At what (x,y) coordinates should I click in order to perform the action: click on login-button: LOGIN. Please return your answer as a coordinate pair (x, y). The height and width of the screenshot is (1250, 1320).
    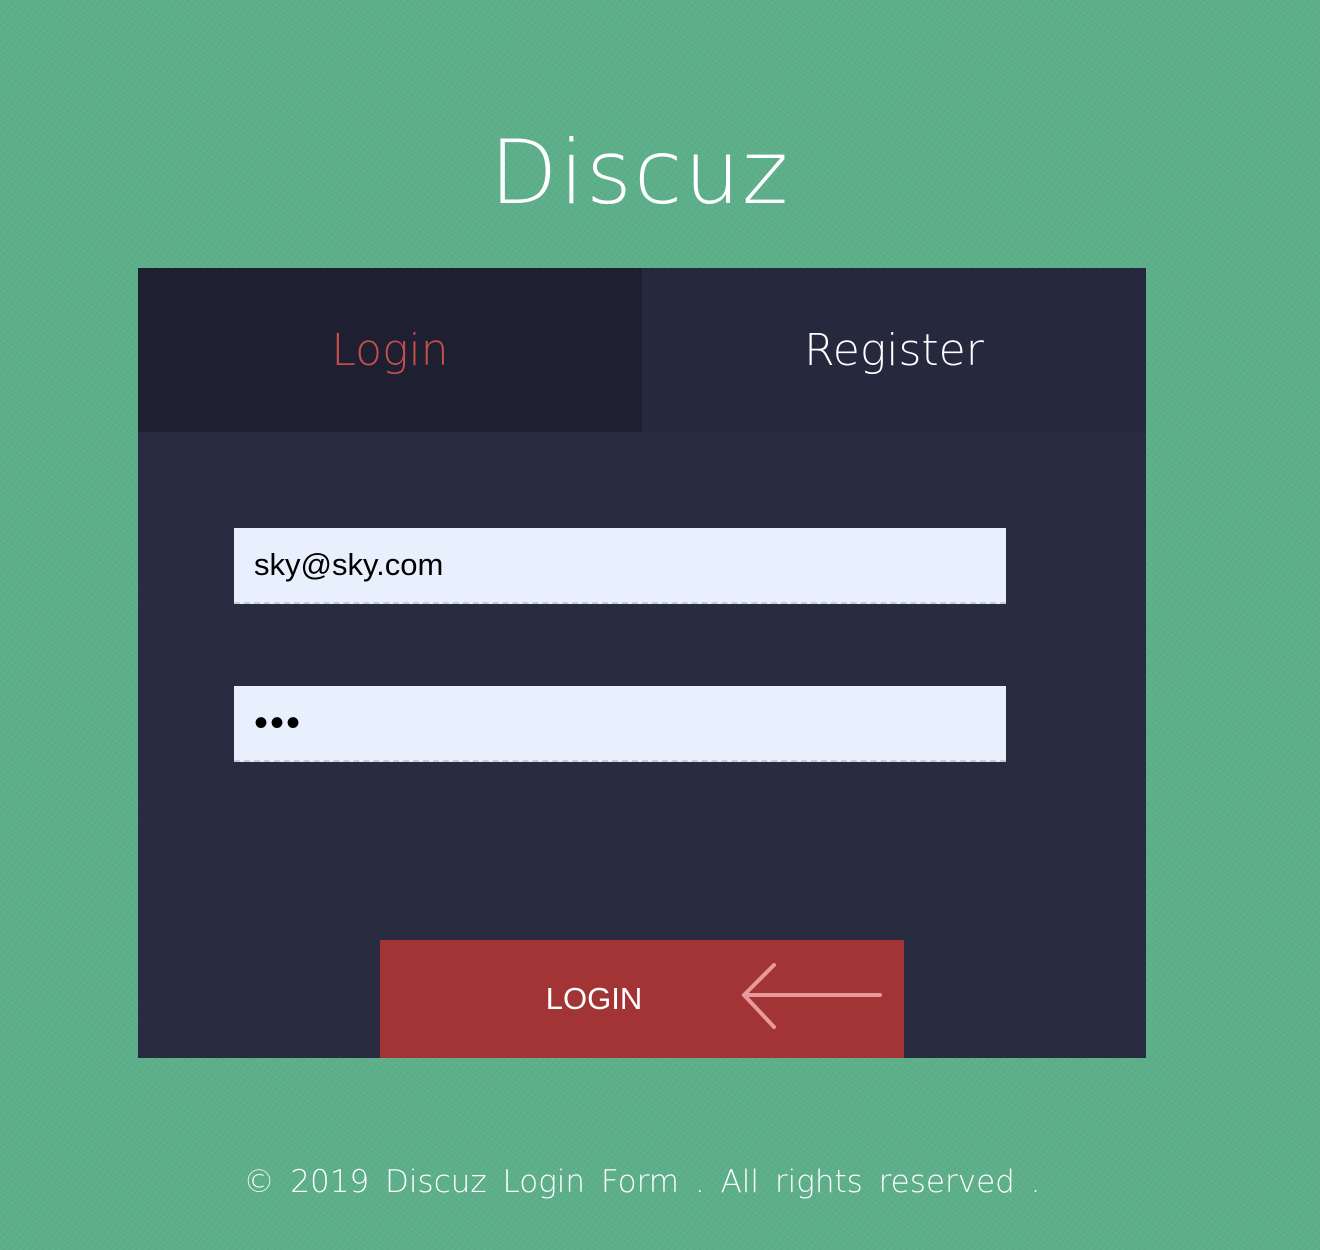
    Looking at the image, I should click on (642, 999).